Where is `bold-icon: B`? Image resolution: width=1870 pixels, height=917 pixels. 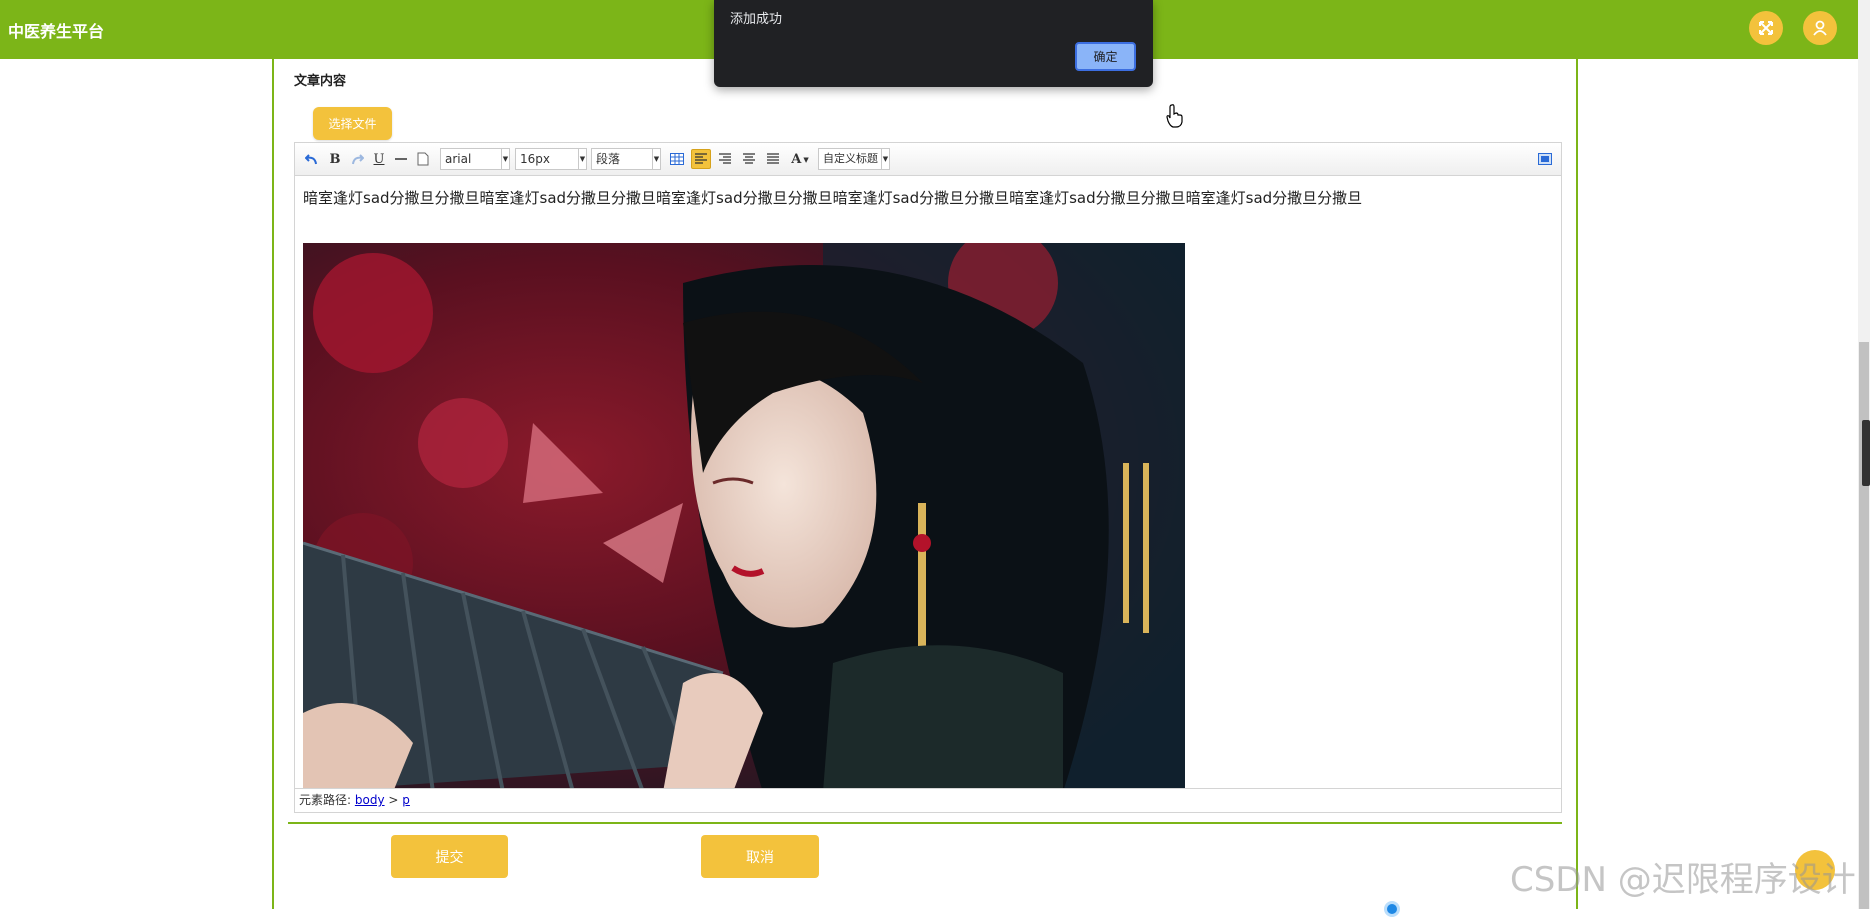 bold-icon: B is located at coordinates (335, 159).